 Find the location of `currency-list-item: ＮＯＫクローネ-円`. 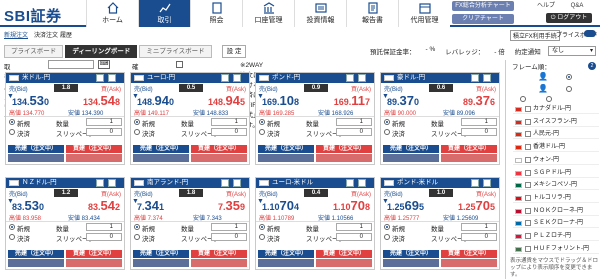

currency-list-item: ＮＯＫクローネ-円 is located at coordinates (556, 211).